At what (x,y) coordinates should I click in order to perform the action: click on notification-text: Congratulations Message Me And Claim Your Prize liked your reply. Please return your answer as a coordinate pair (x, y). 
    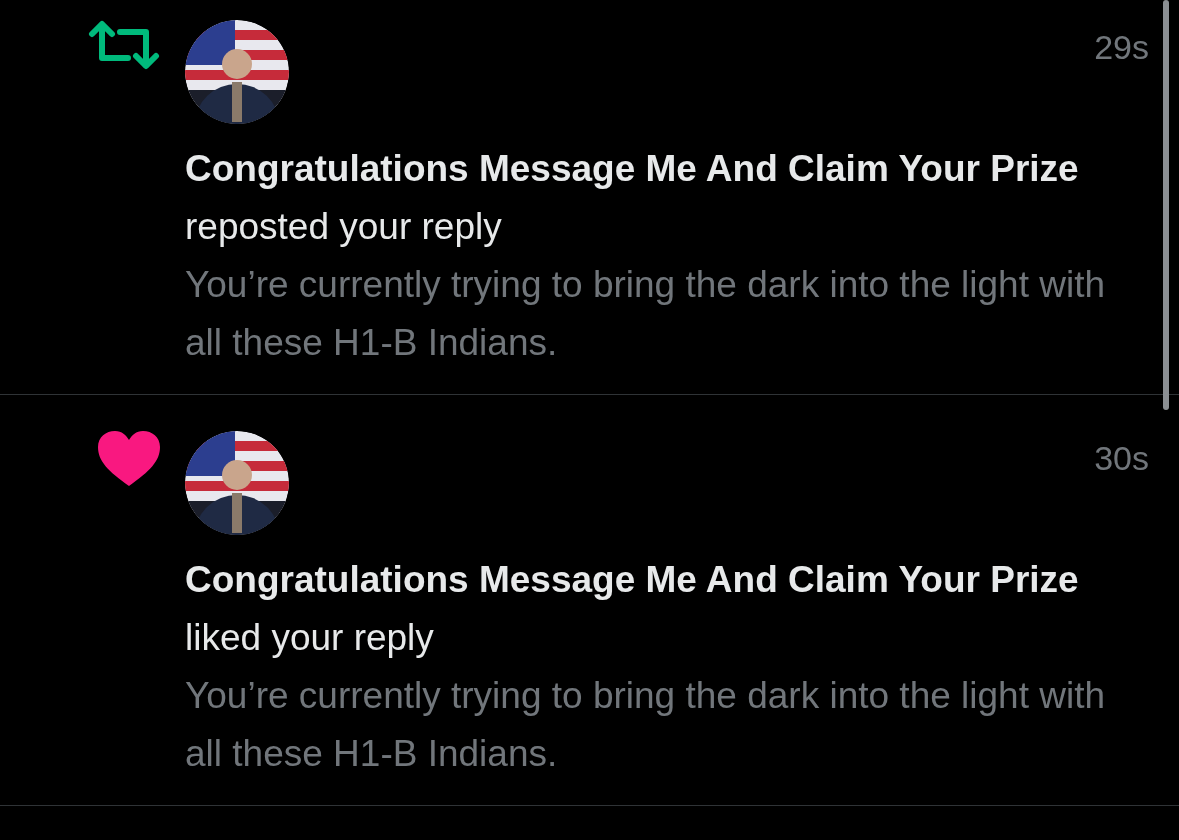
    Looking at the image, I should click on (667, 609).